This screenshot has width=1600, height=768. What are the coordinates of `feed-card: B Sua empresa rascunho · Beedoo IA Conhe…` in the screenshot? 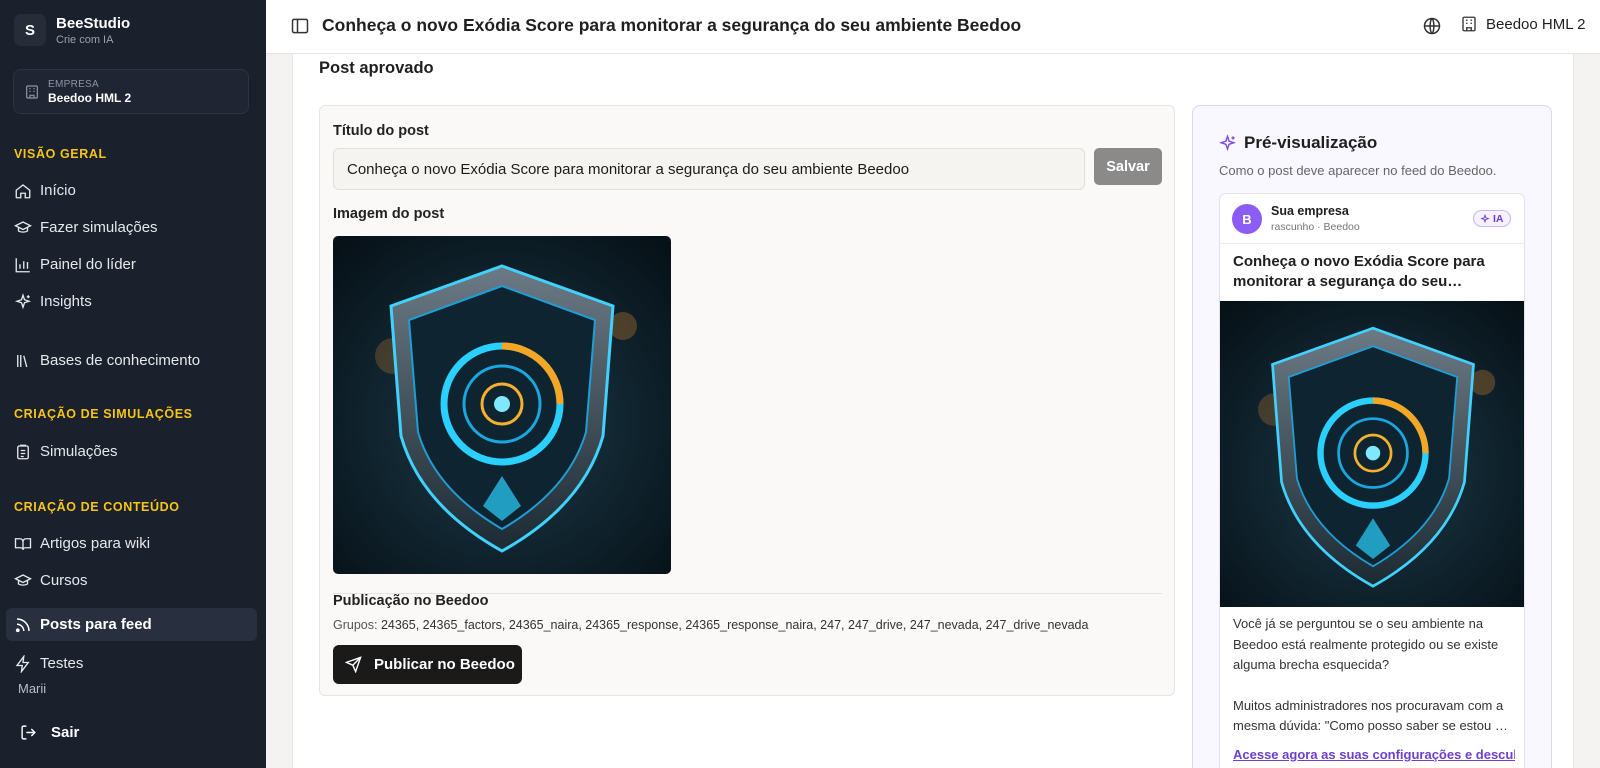 It's located at (1372, 480).